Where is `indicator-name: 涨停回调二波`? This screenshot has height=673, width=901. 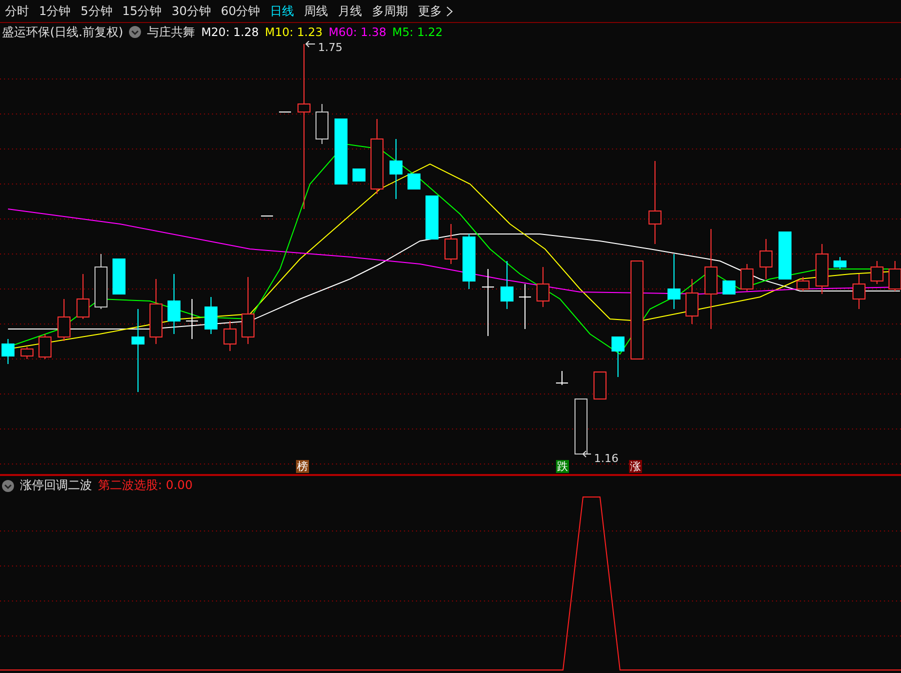 indicator-name: 涨停回调二波 is located at coordinates (56, 485).